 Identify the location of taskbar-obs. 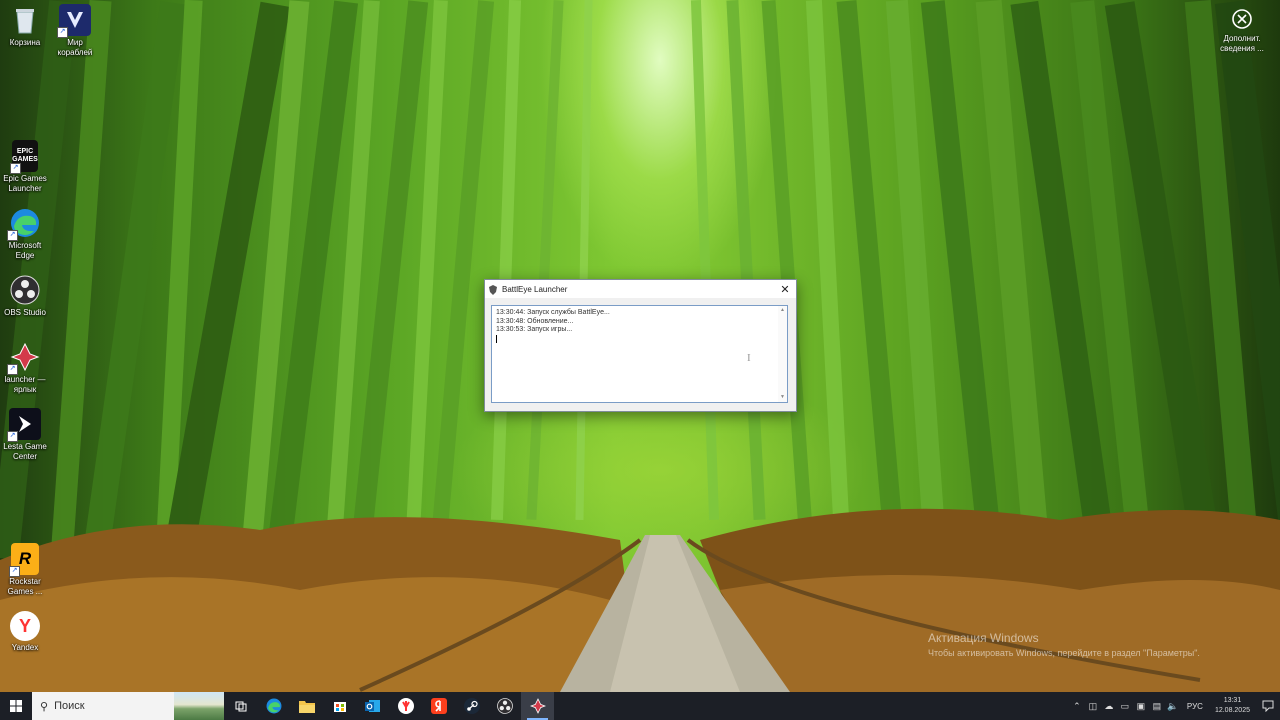
(504, 706).